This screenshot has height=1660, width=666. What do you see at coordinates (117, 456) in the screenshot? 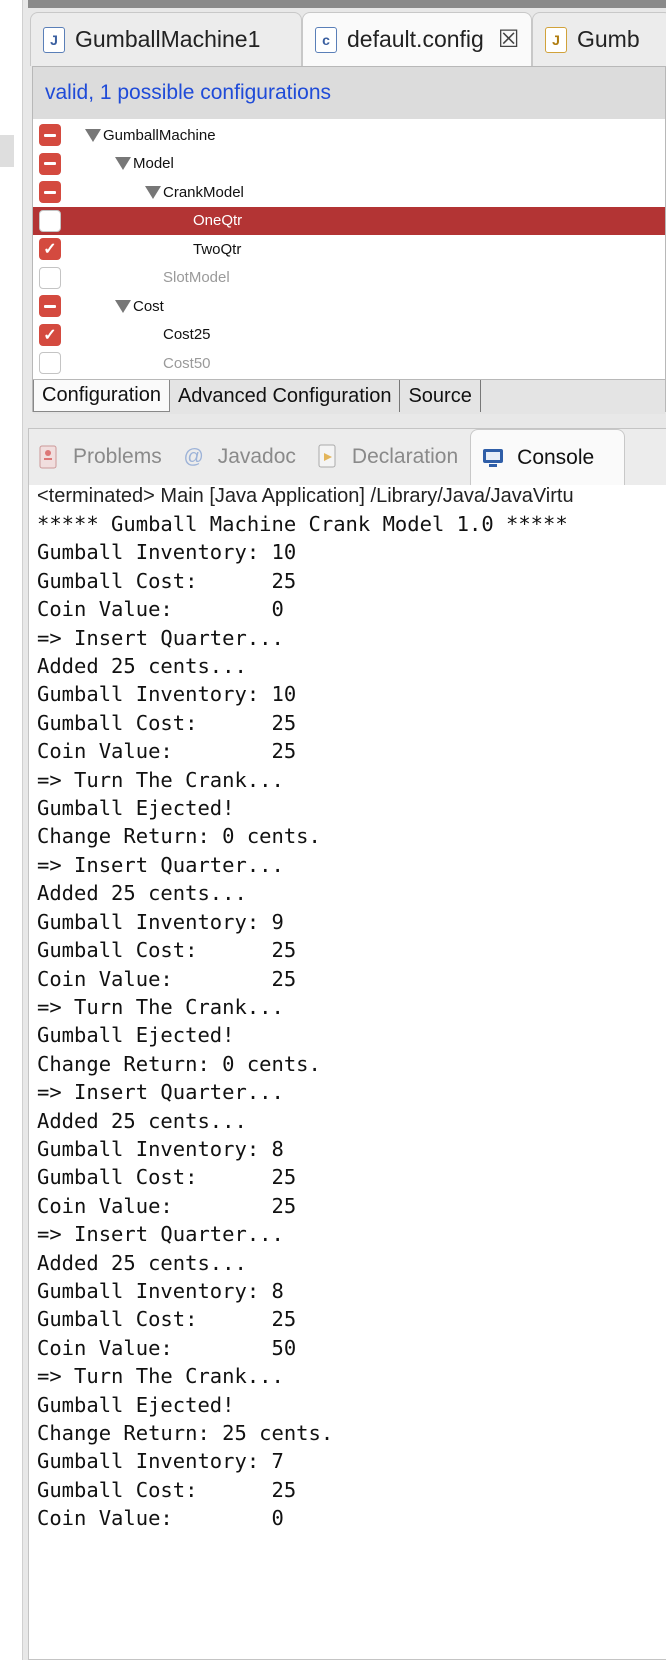
I see `tab-label: Problems` at bounding box center [117, 456].